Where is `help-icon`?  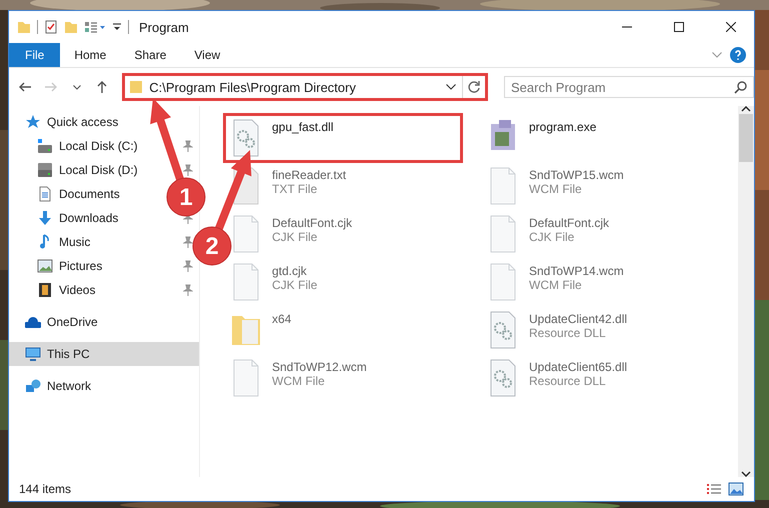
help-icon is located at coordinates (738, 55).